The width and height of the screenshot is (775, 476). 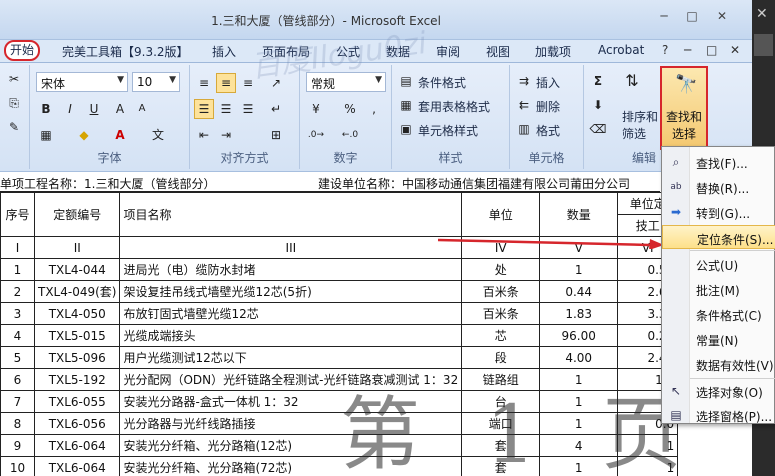 What do you see at coordinates (598, 81) in the screenshot?
I see `autosum-icon: Σ` at bounding box center [598, 81].